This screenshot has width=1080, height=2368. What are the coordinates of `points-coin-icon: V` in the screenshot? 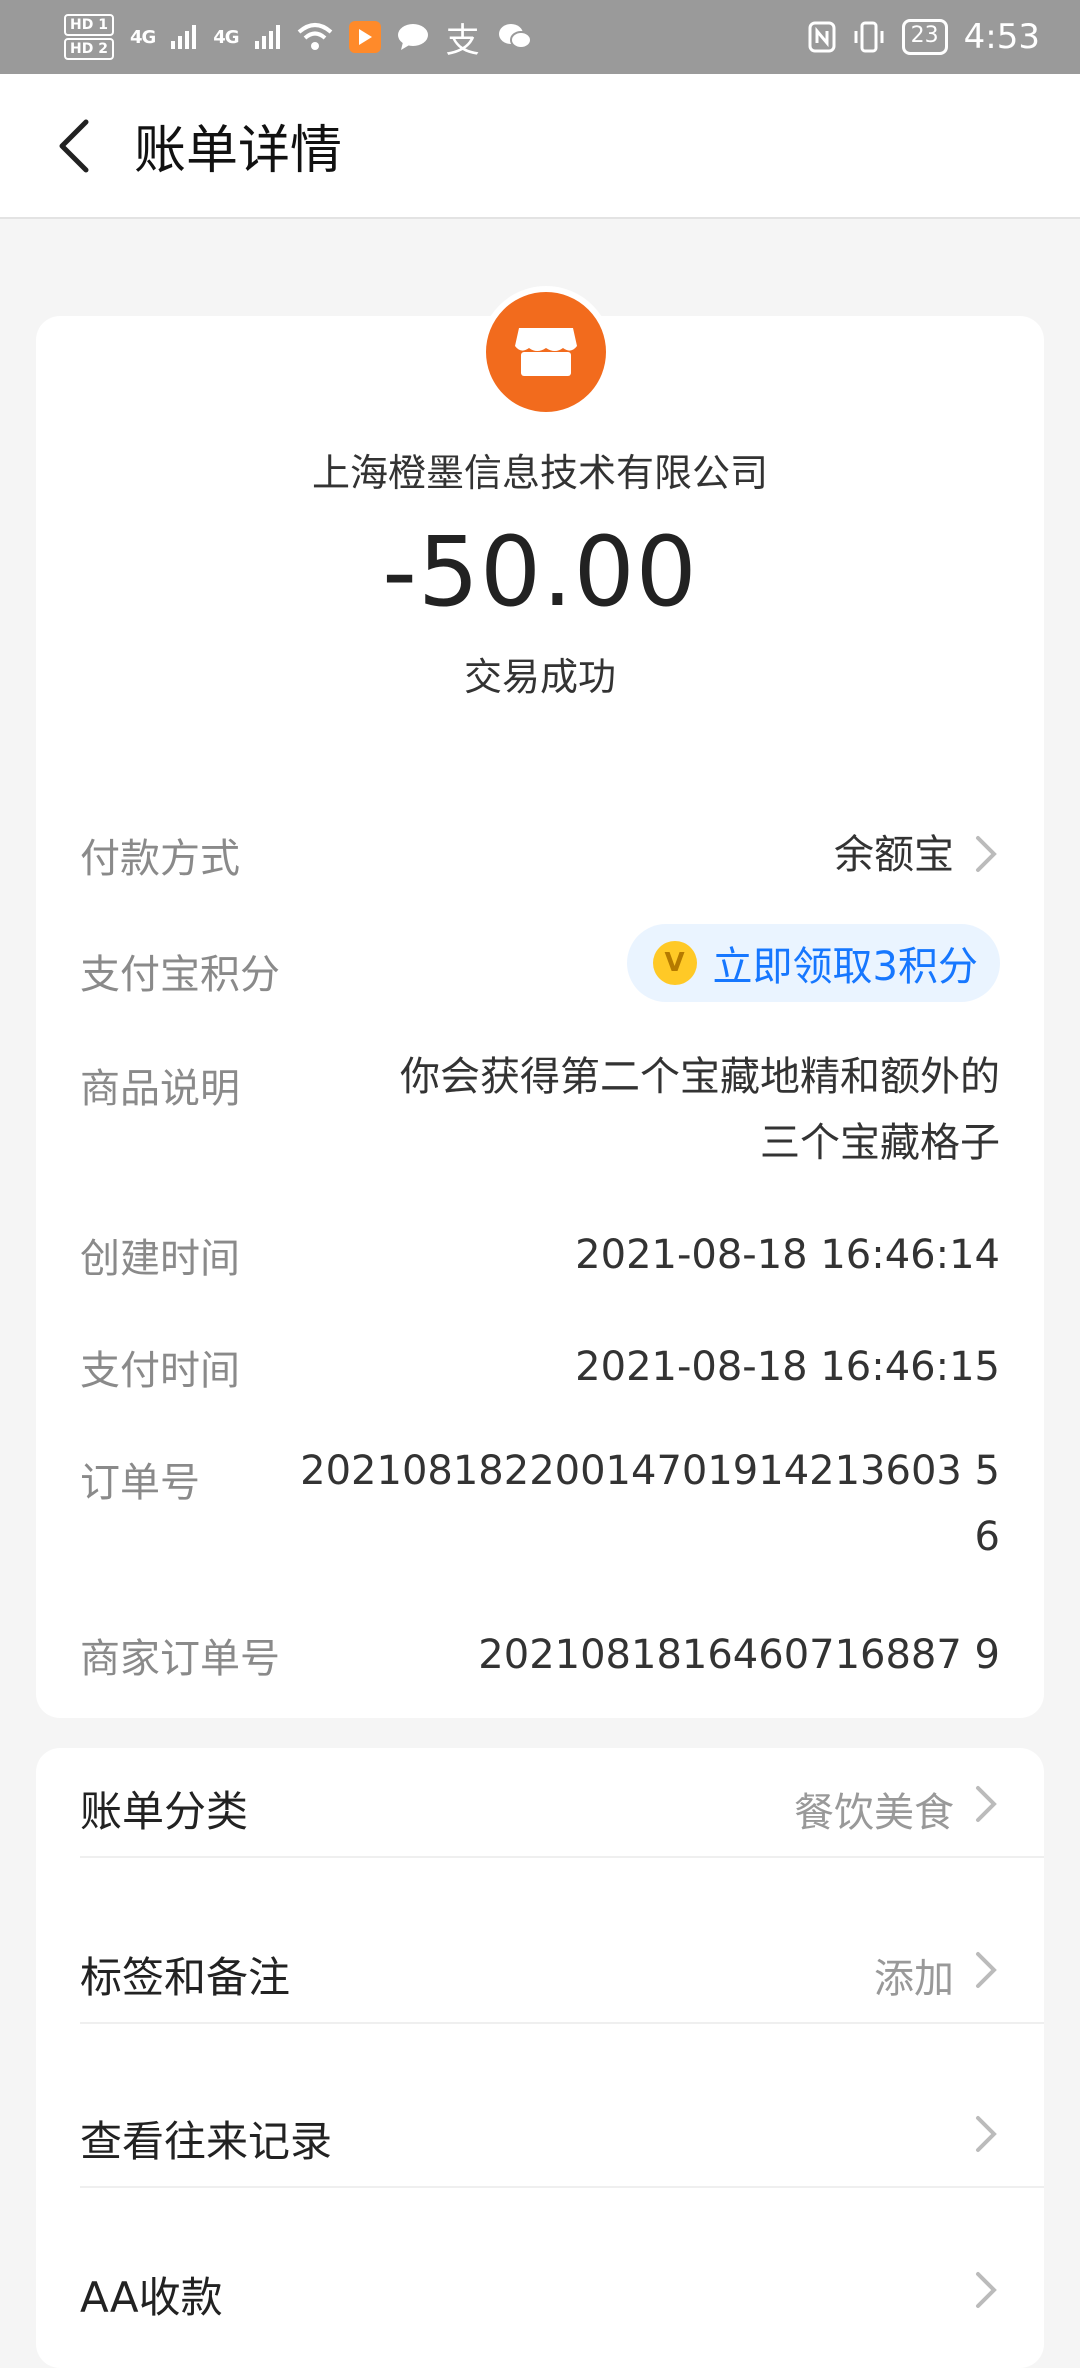 It's located at (674, 963).